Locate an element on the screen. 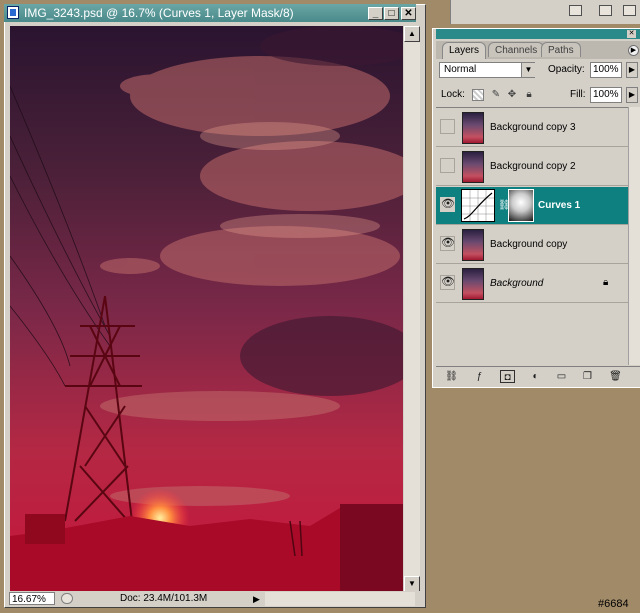 This screenshot has height=613, width=640. curves-adjustment-icon is located at coordinates (478, 205).